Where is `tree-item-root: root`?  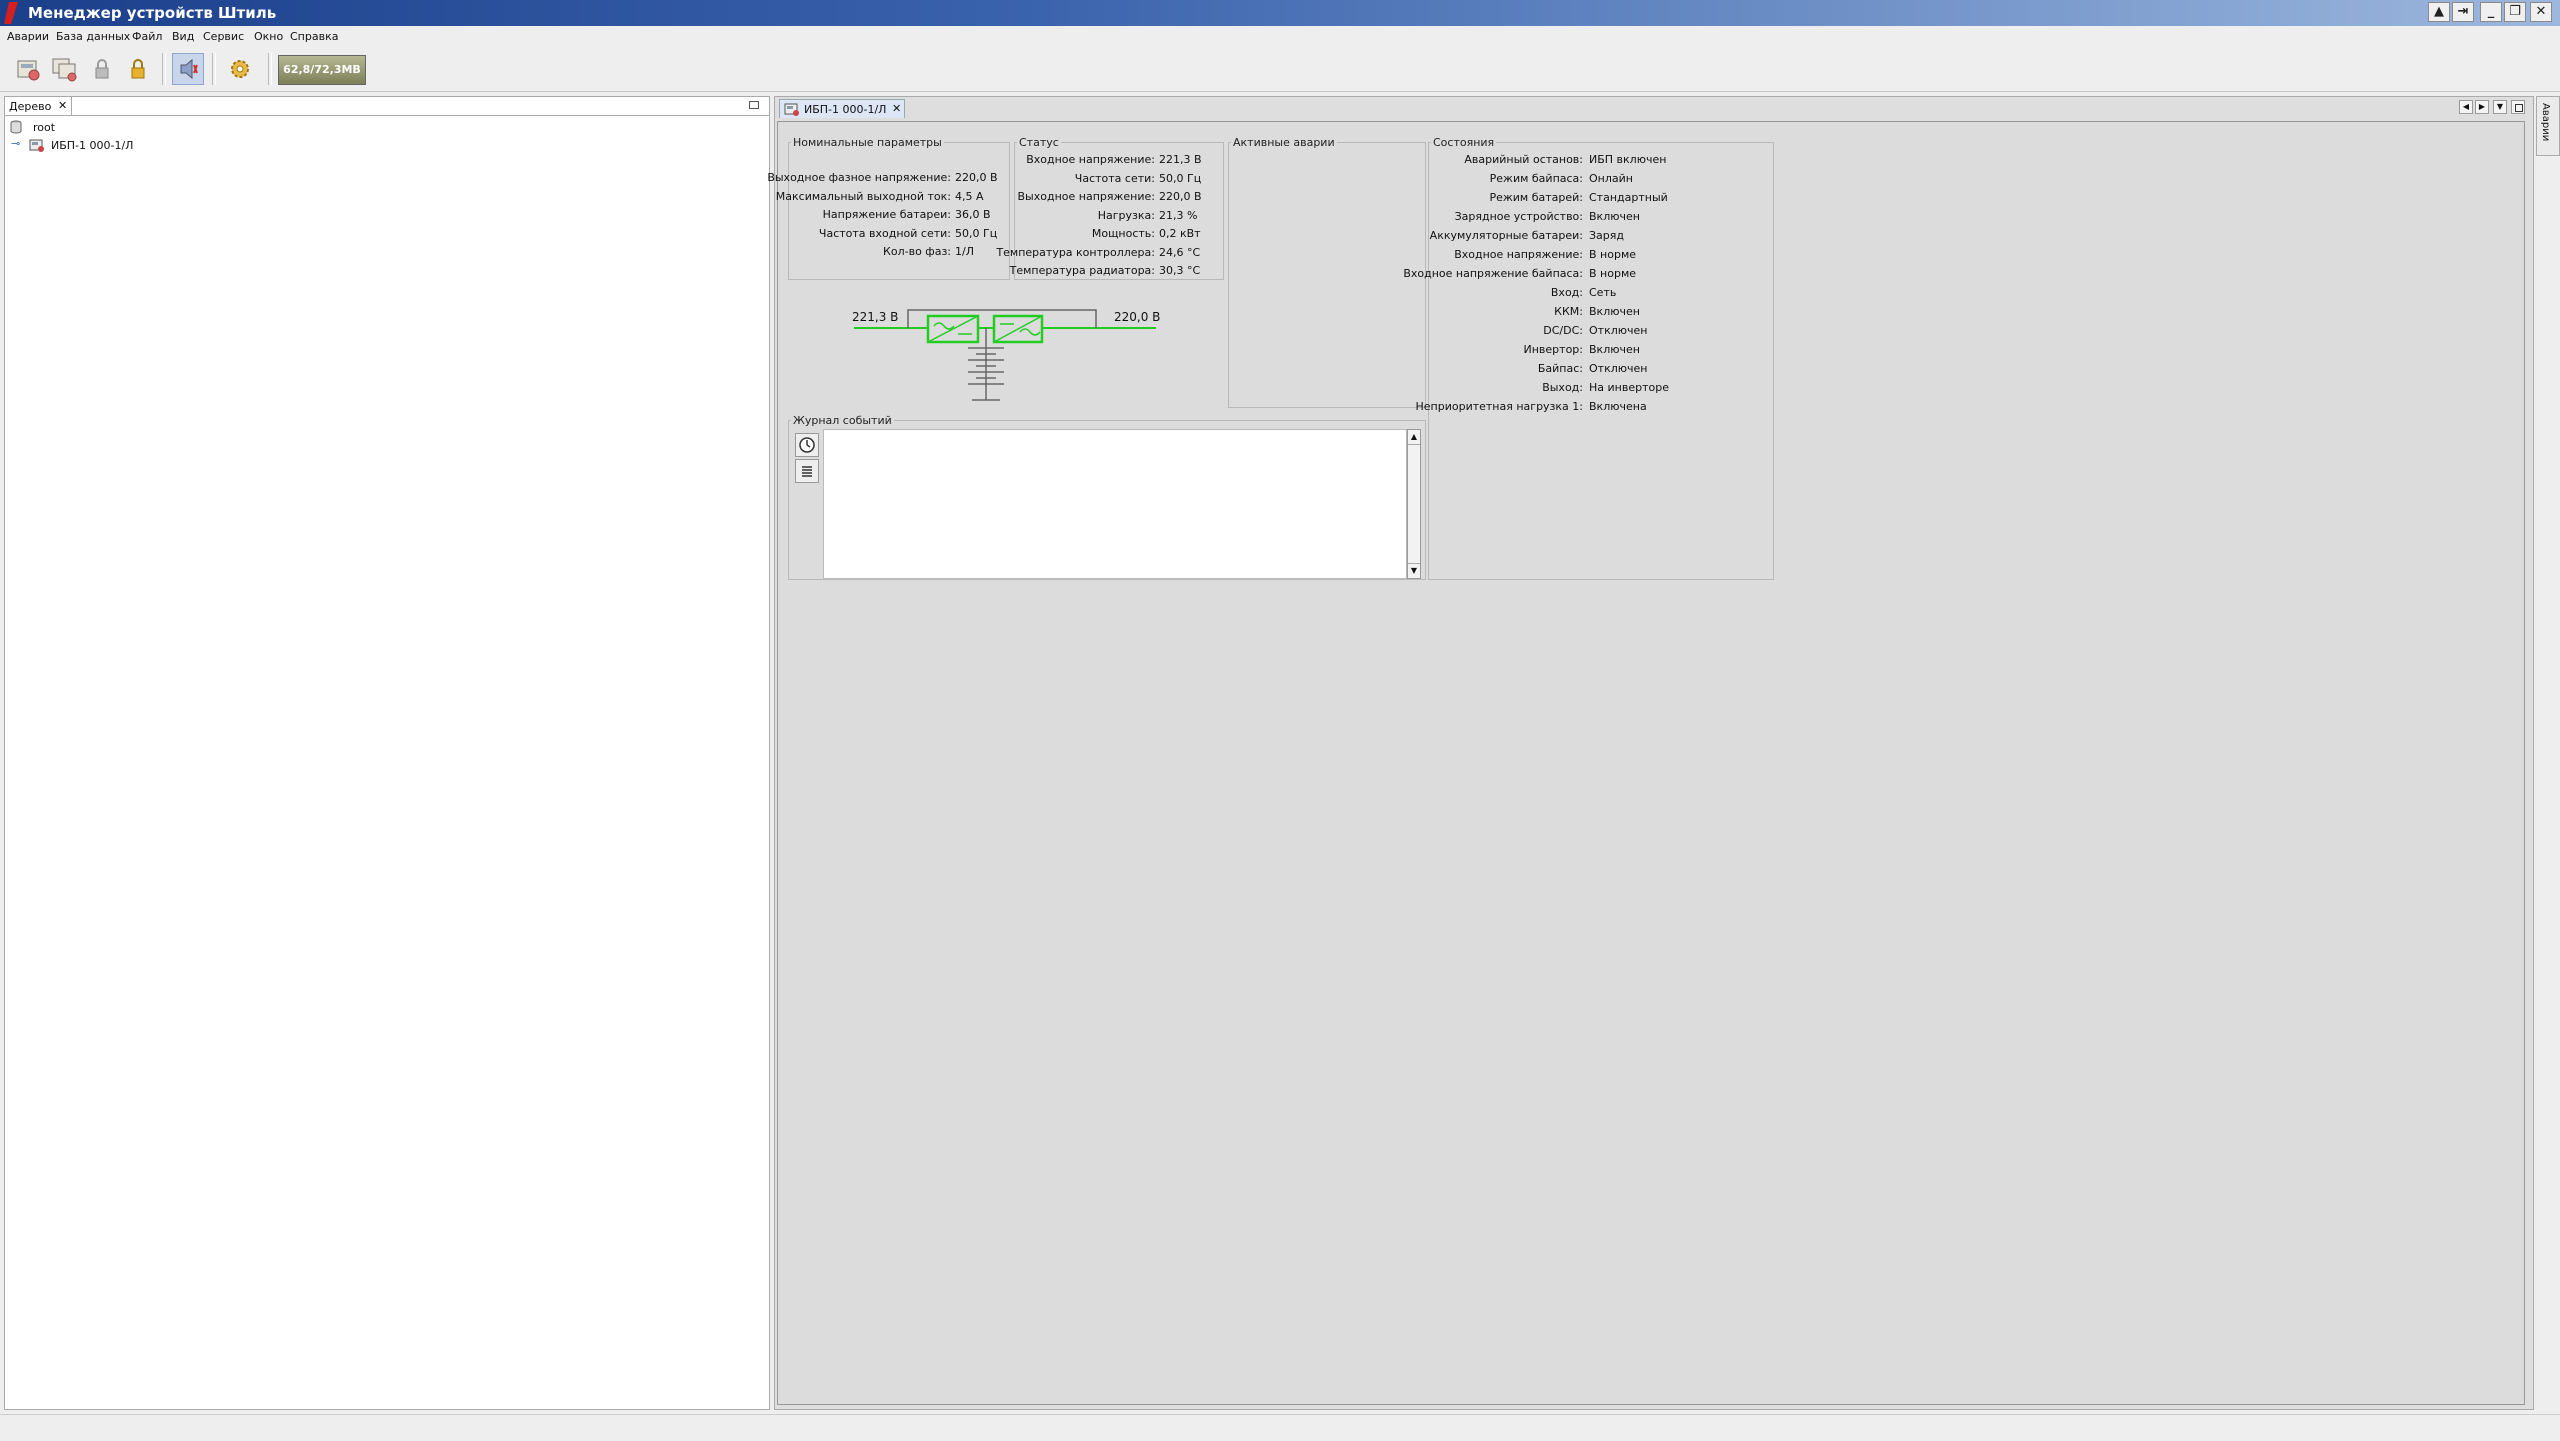
tree-item-root: root is located at coordinates (107, 127).